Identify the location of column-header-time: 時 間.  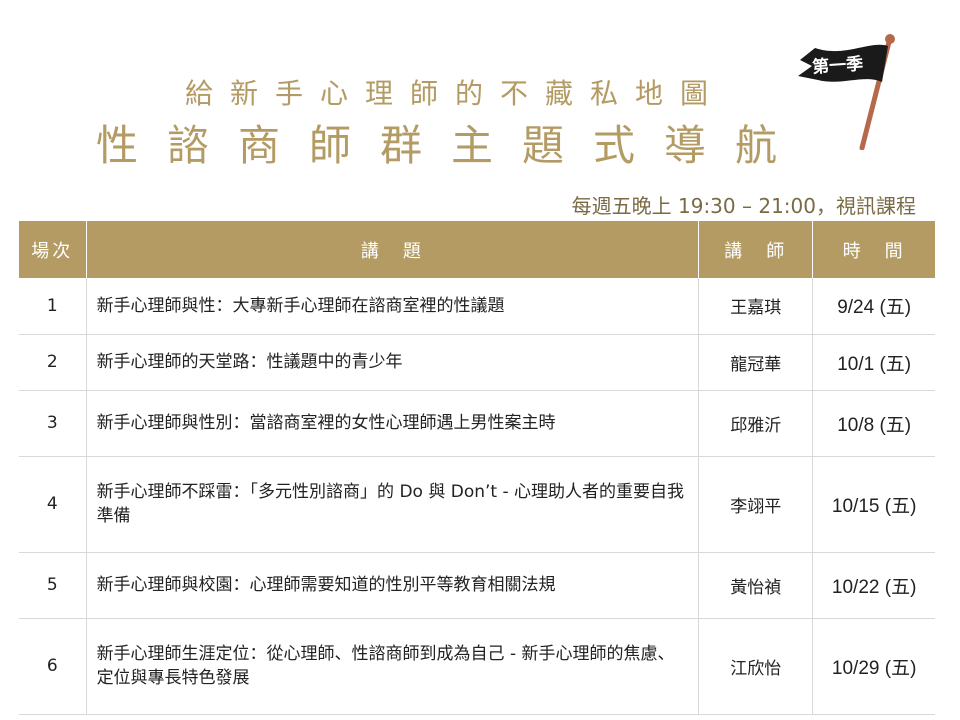
(873, 249).